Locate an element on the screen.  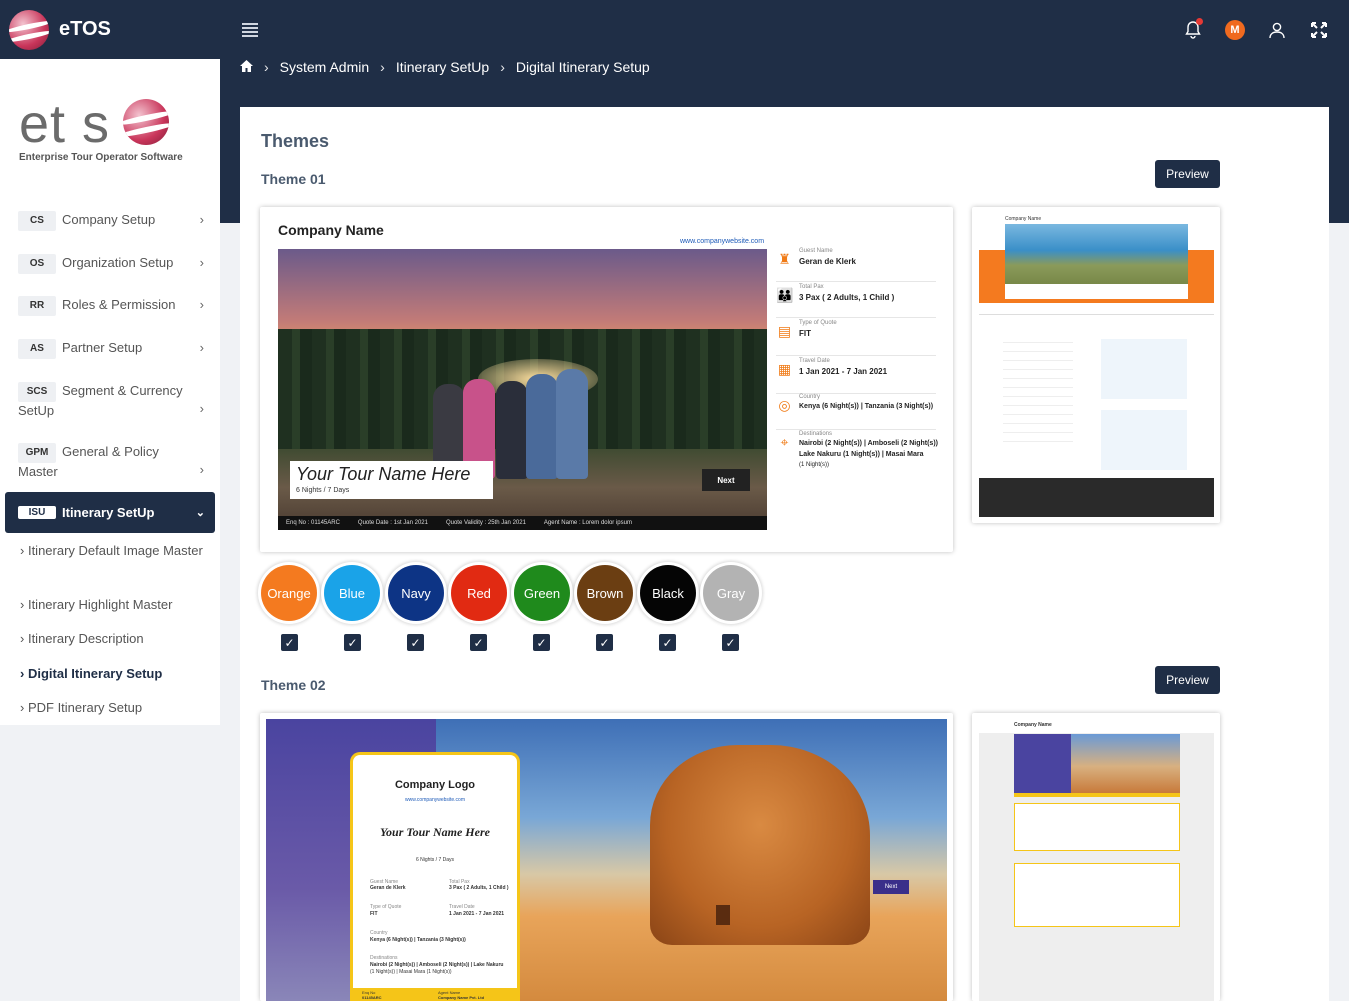
subitem-pdf-itinerary-setup: › PDF Itinerary Setup is located at coordinates (112, 707).